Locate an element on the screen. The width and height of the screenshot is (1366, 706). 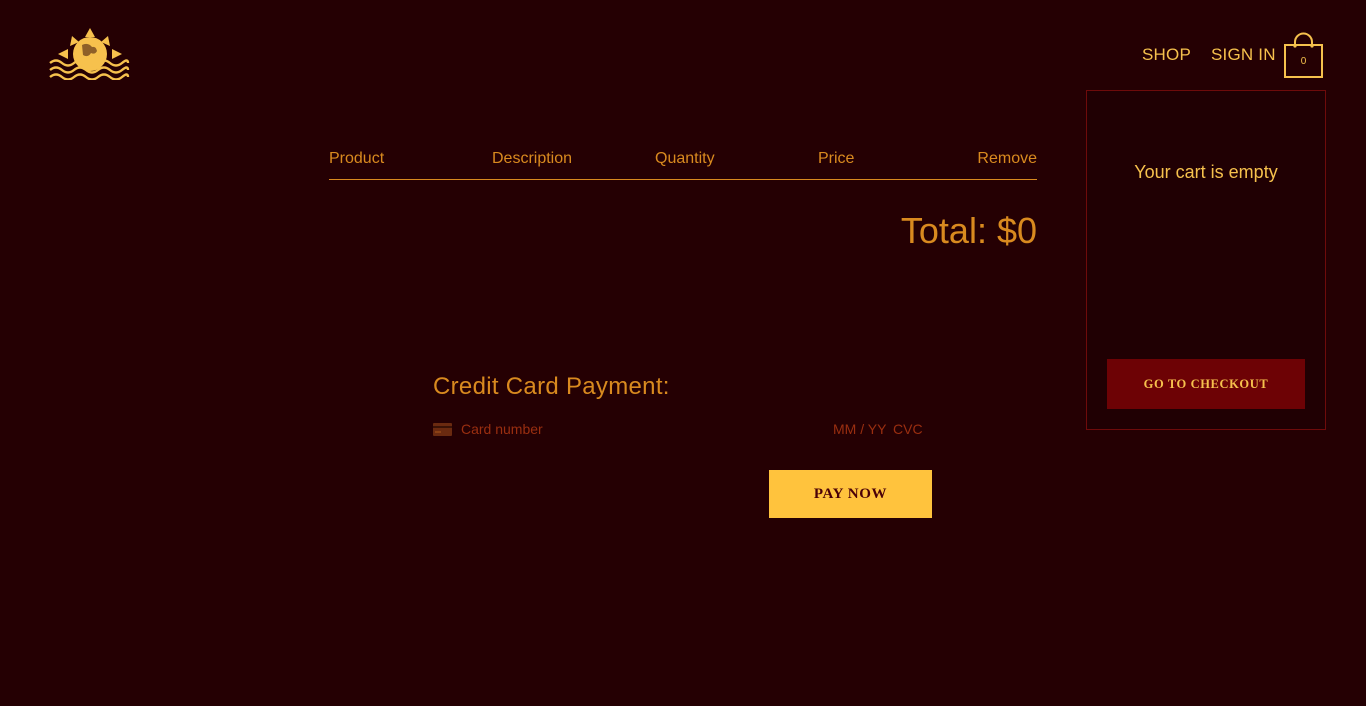
column-product: Product is located at coordinates (357, 158).